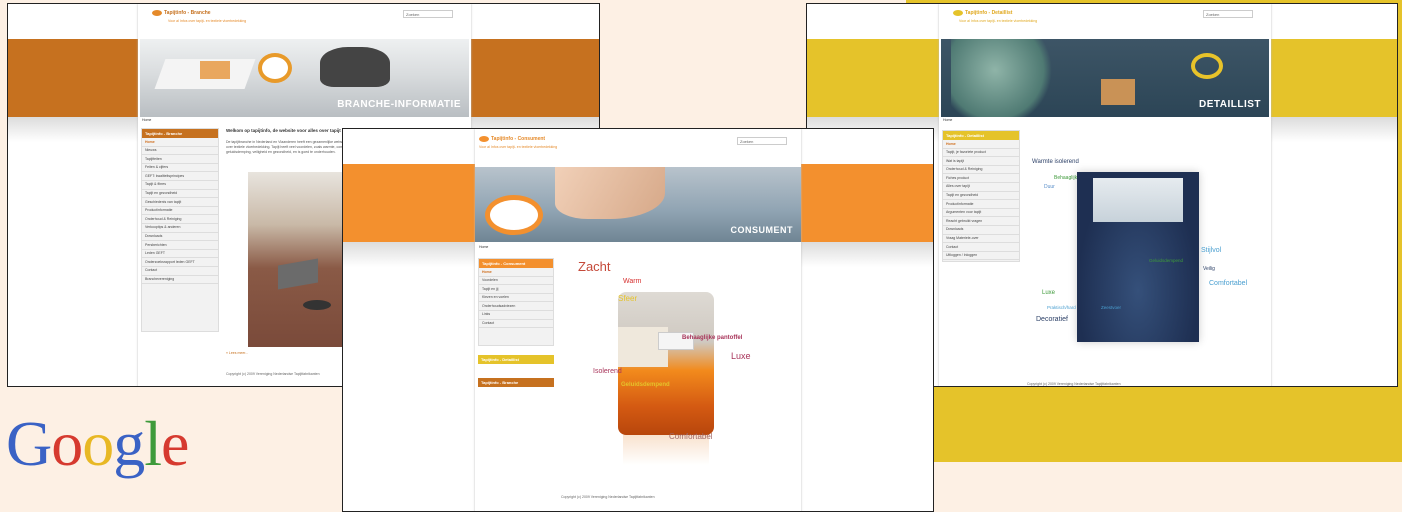  I want to click on sidebar-item: Alles over tapijt, so click(981, 187).